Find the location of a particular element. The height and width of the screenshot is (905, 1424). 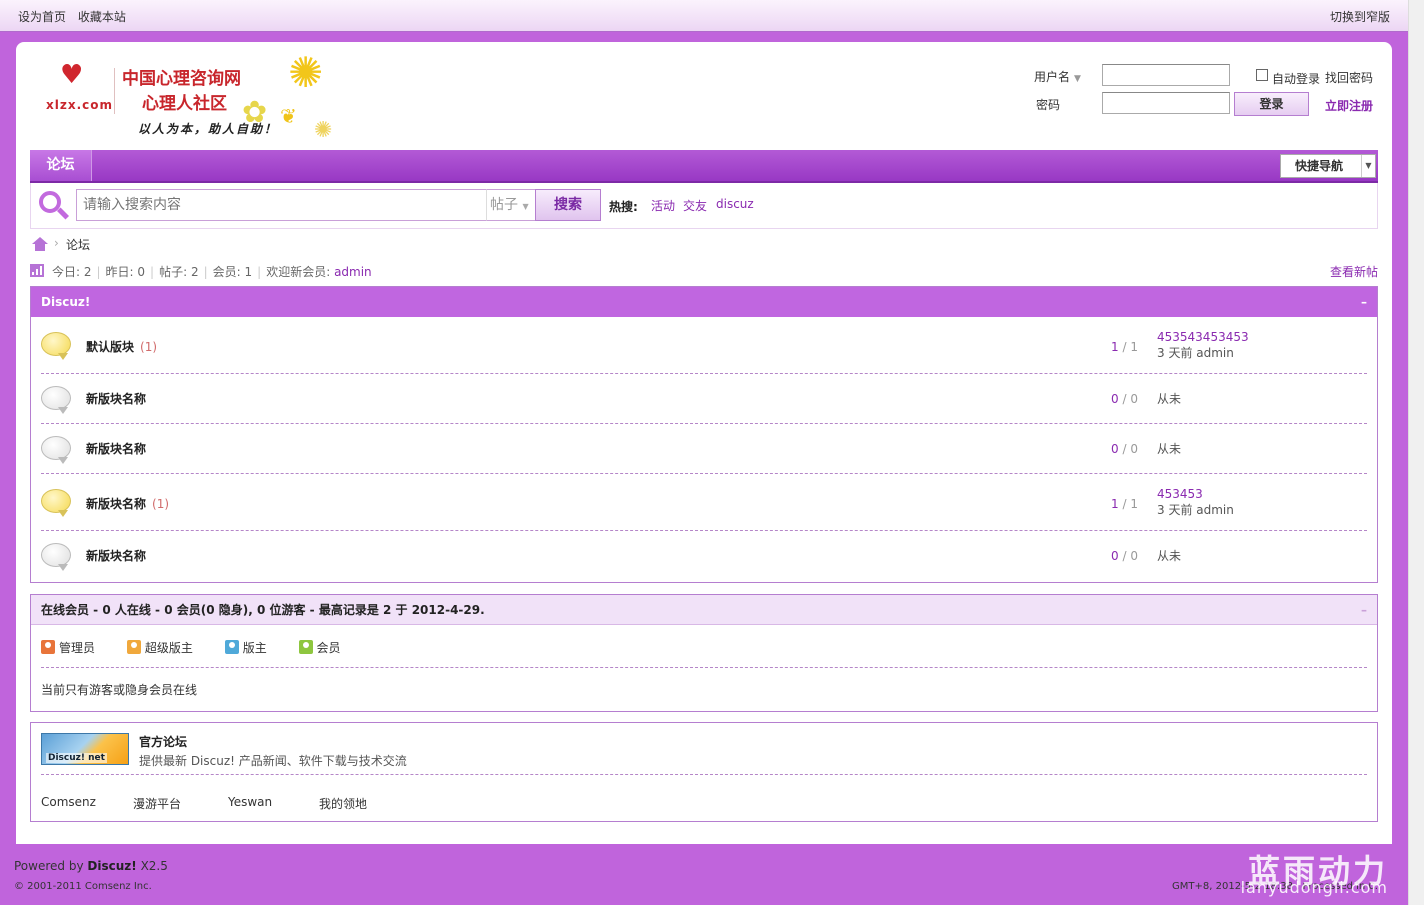

search-input is located at coordinates (282, 205).